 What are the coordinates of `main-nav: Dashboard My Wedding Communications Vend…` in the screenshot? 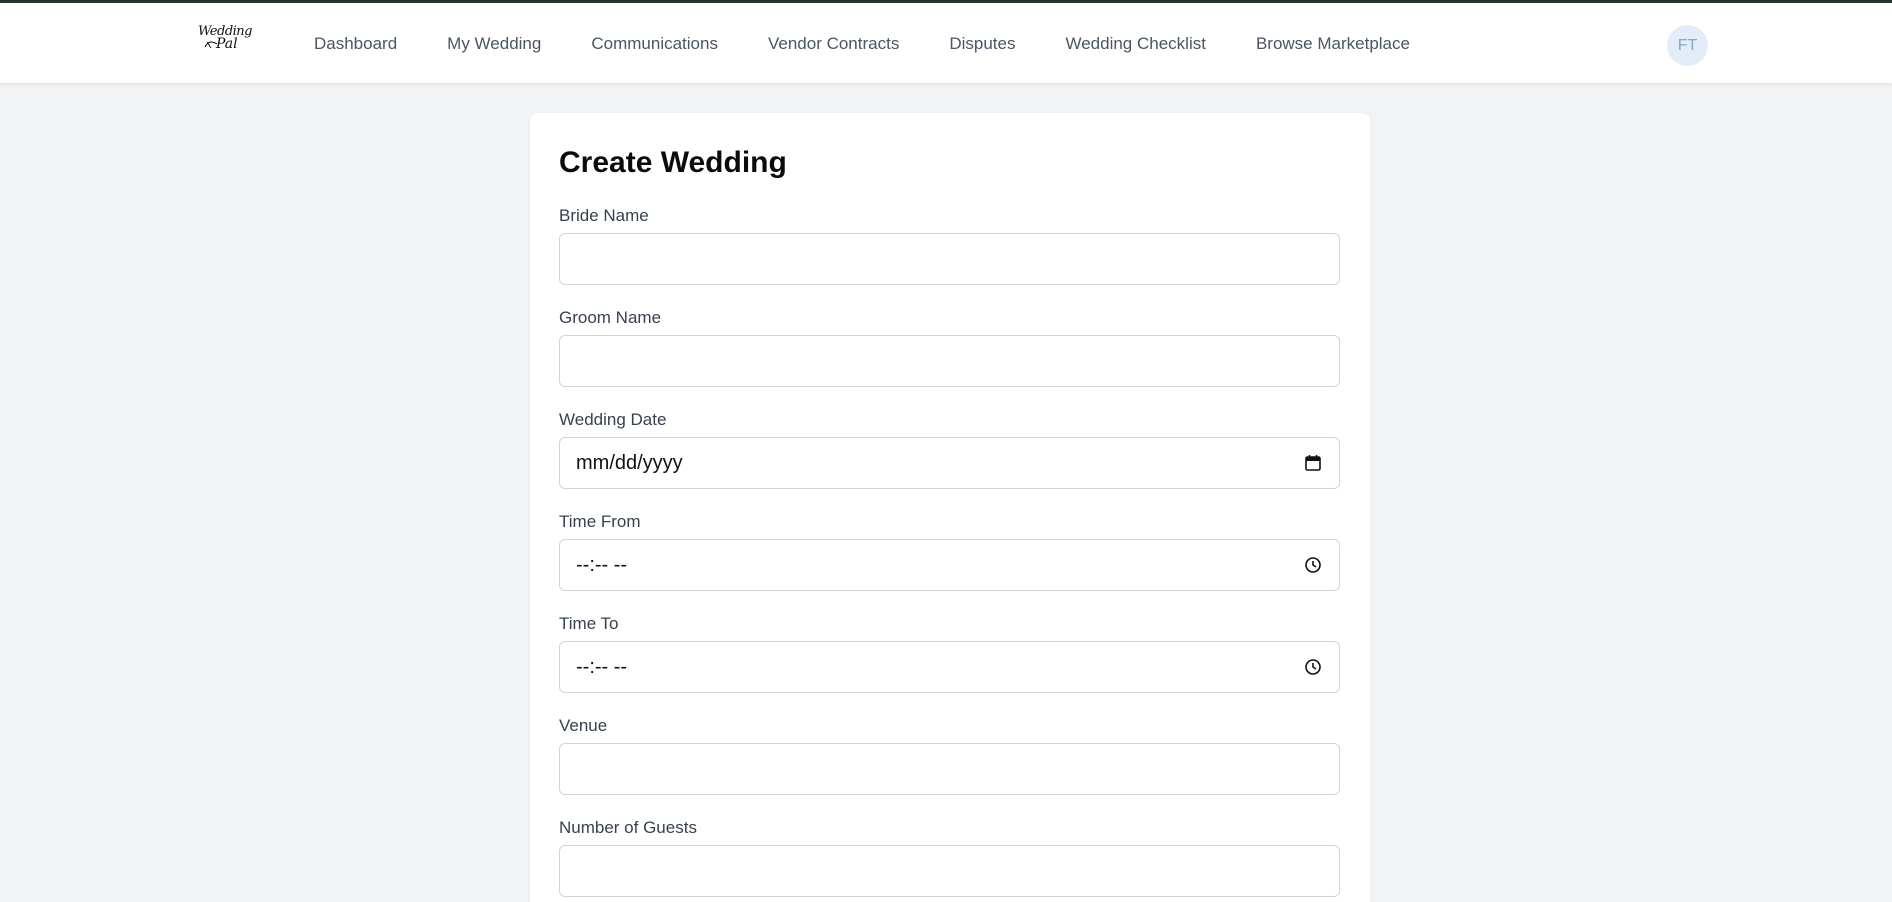 It's located at (887, 44).